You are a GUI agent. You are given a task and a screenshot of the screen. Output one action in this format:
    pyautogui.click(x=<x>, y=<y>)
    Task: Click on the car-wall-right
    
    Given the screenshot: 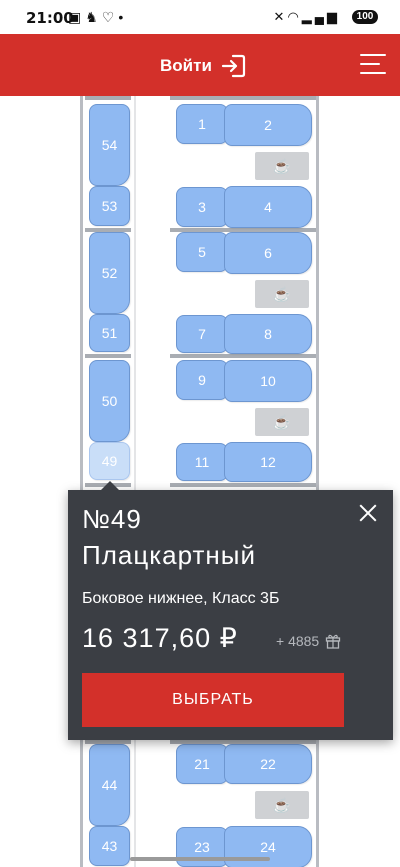 What is the action you would take?
    pyautogui.click(x=317, y=481)
    